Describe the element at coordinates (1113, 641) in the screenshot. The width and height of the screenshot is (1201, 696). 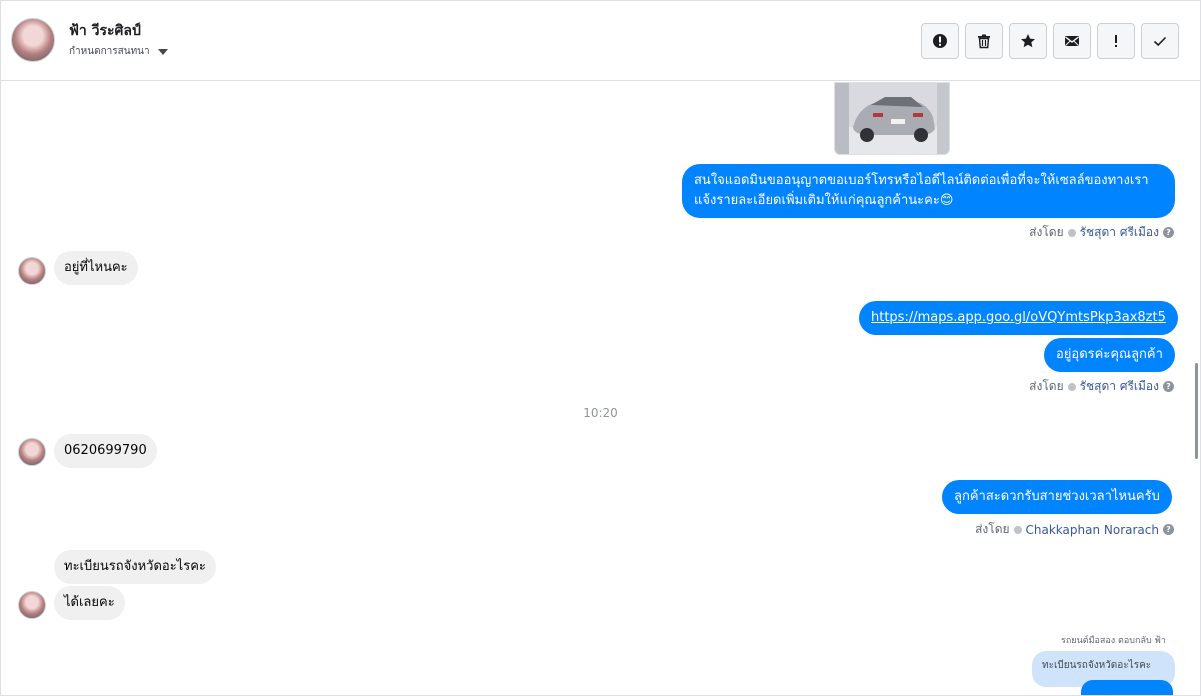
I see `reply-context-label: รถยนต์มือสอง ตอบกลับ ฟ้า` at that location.